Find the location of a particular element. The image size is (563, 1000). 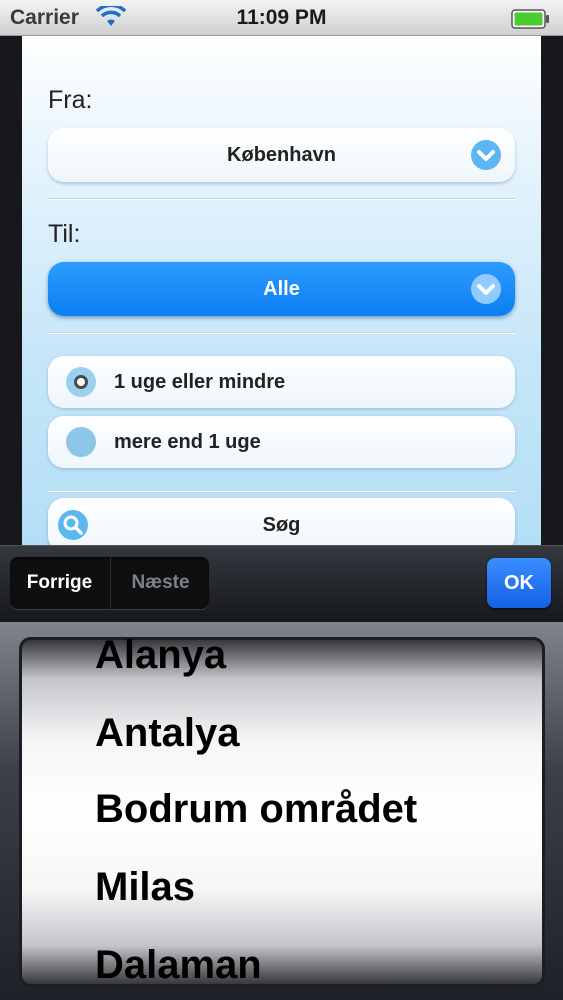

next-button: Næste is located at coordinates (159, 583).